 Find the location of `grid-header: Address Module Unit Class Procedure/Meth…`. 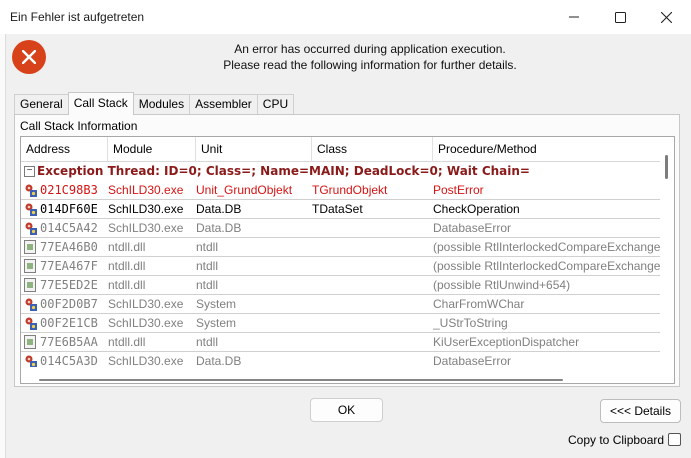

grid-header: Address Module Unit Class Procedure/Meth… is located at coordinates (341, 149).